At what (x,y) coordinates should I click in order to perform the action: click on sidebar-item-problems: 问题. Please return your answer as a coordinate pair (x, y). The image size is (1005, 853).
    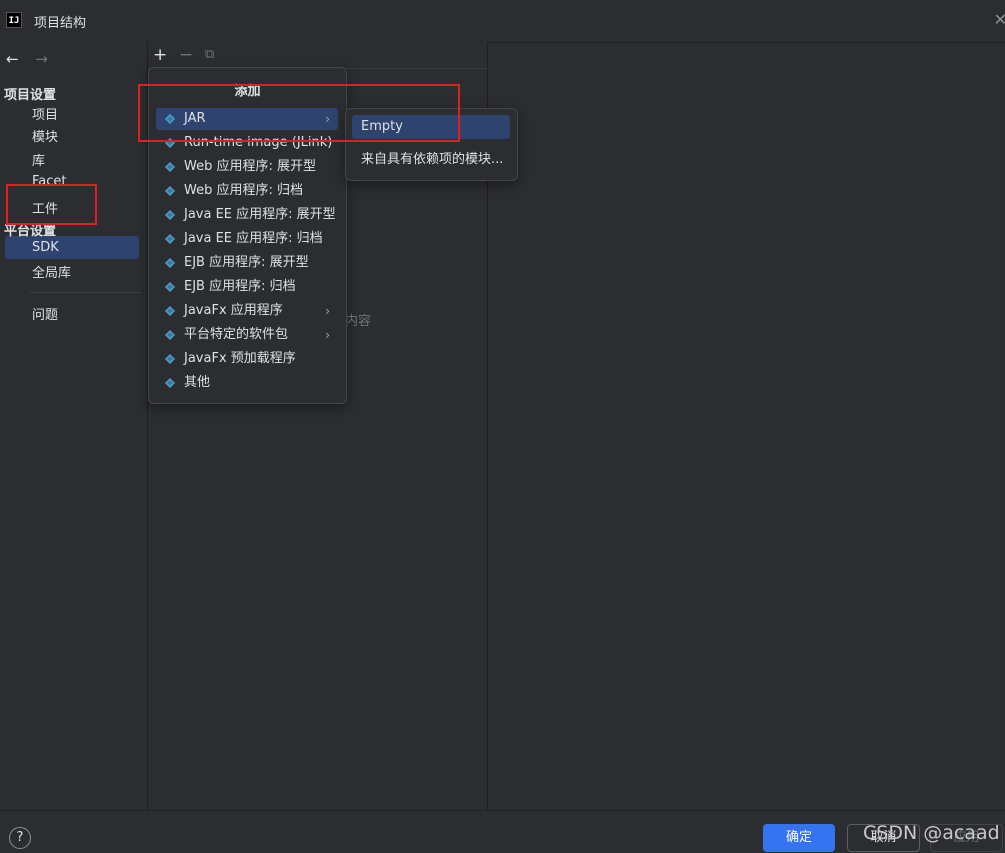
    Looking at the image, I should click on (45, 313).